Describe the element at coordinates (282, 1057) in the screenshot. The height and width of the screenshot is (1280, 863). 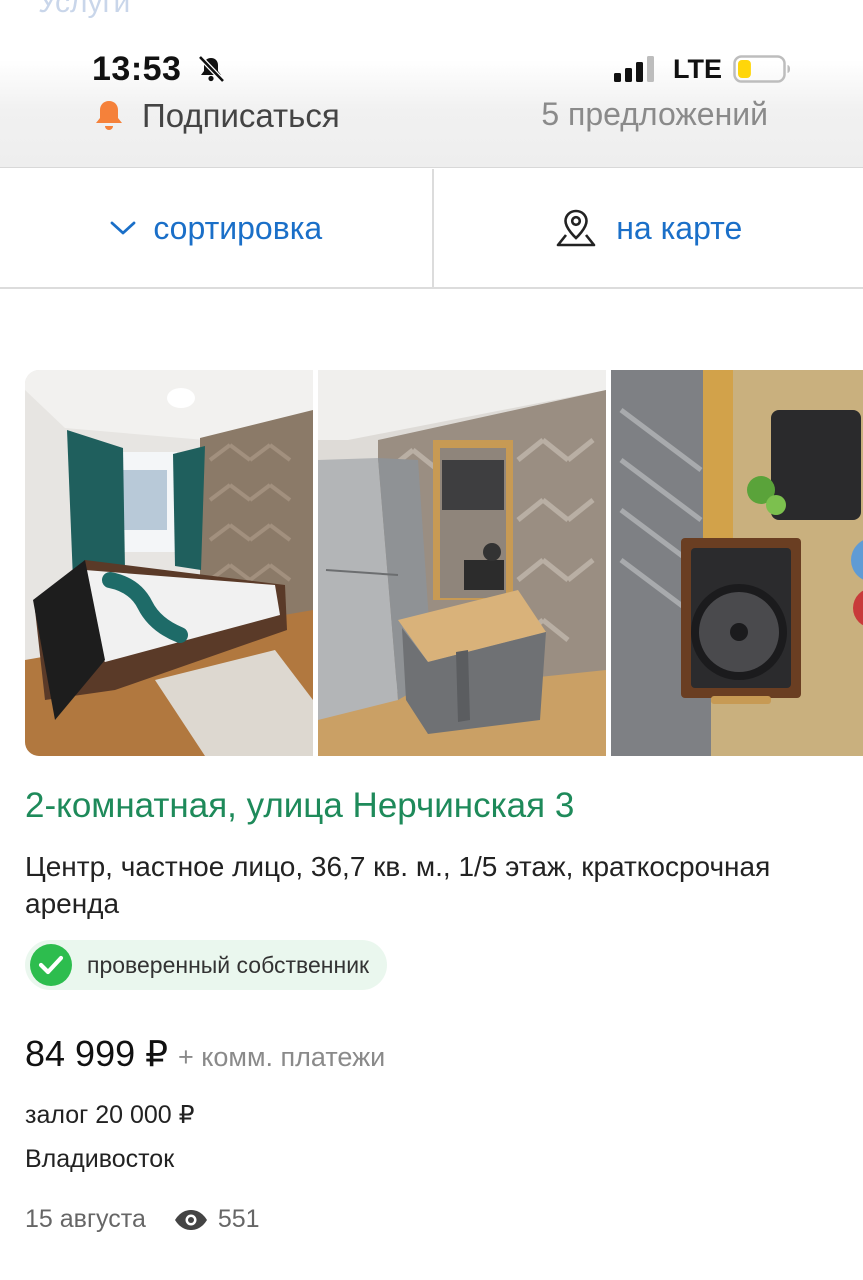
I see `price-extra: + комм. платежи` at that location.